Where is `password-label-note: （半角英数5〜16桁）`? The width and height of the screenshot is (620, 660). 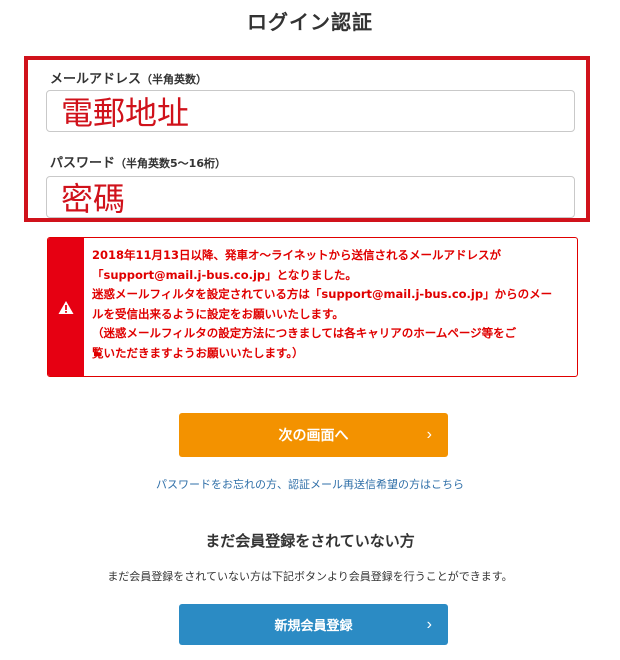 password-label-note: （半角英数5〜16桁） is located at coordinates (170, 163).